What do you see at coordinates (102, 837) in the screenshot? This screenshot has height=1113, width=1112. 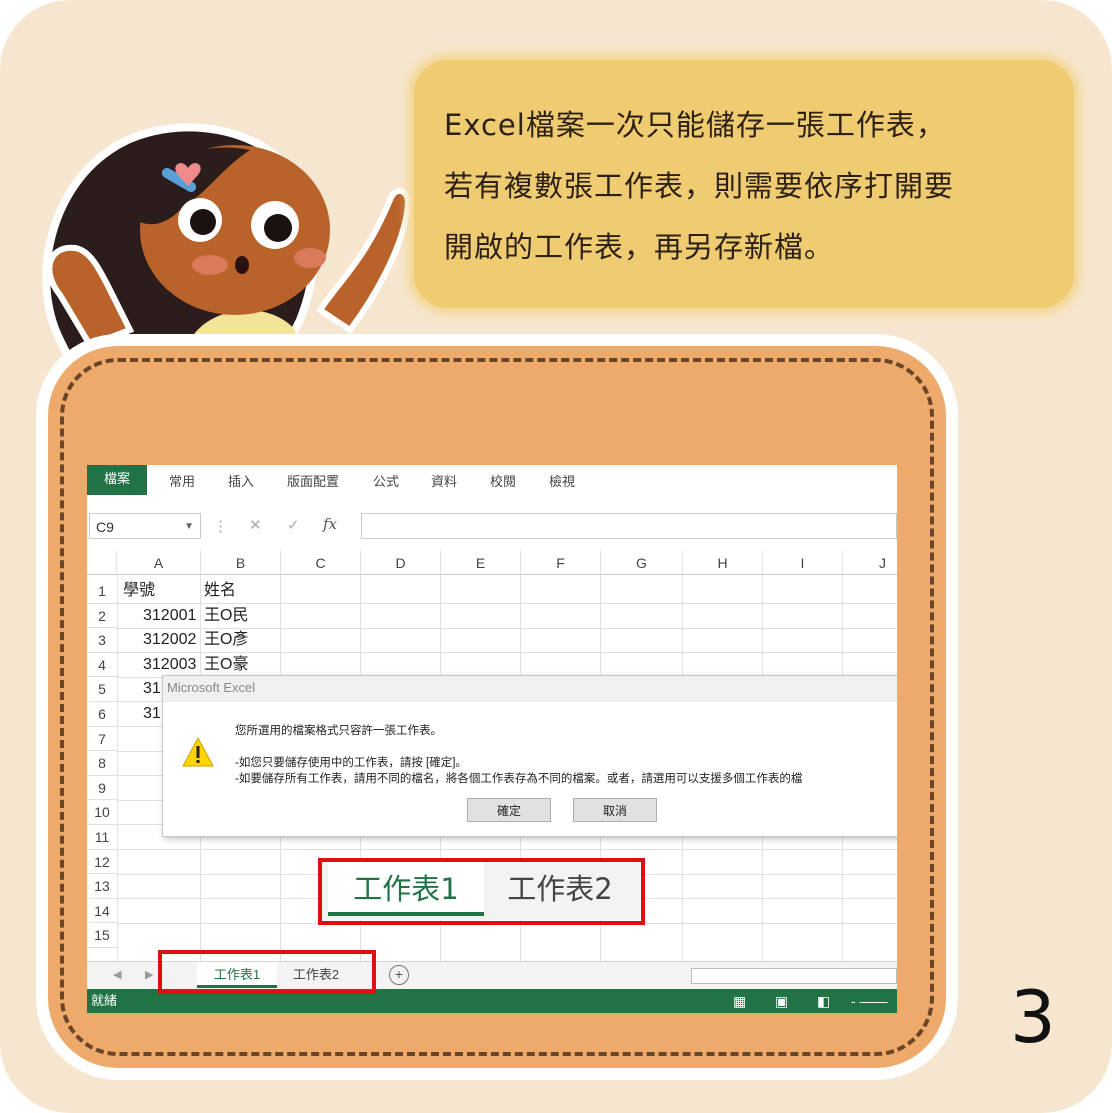 I see `row-header: 11` at bounding box center [102, 837].